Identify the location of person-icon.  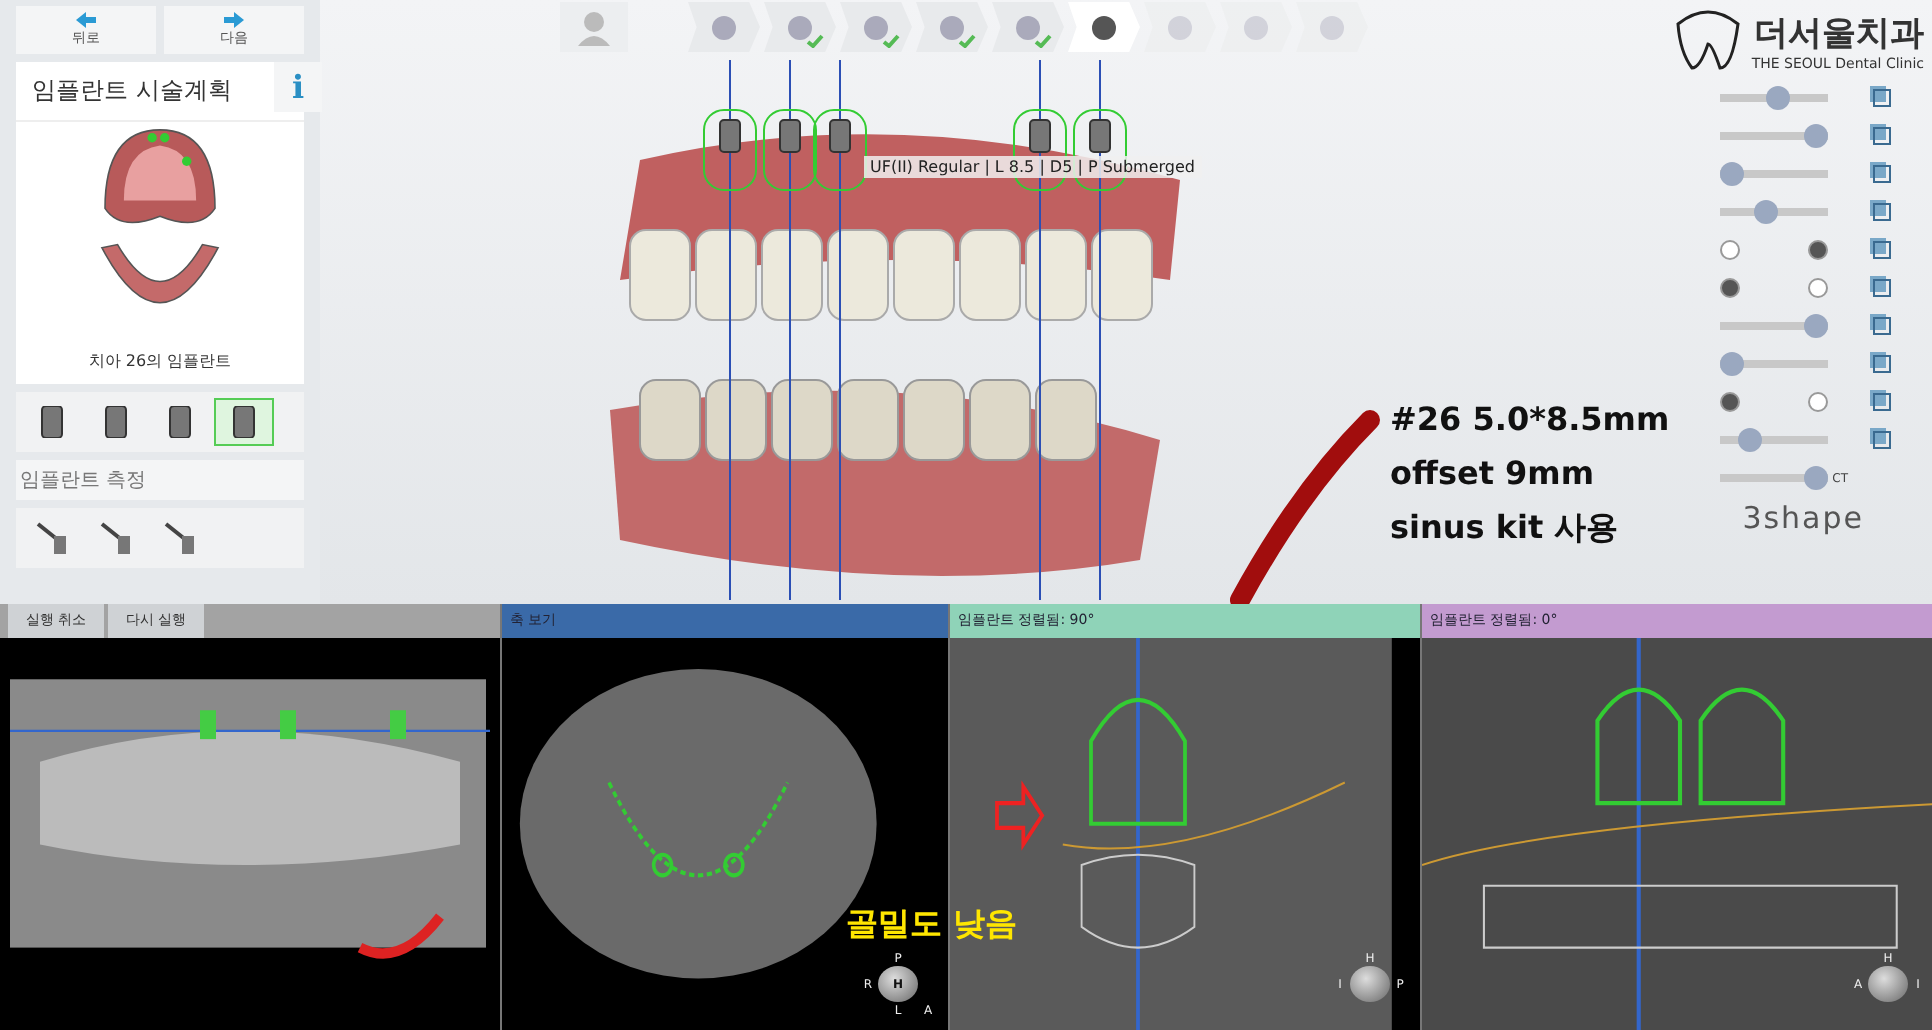
(594, 27).